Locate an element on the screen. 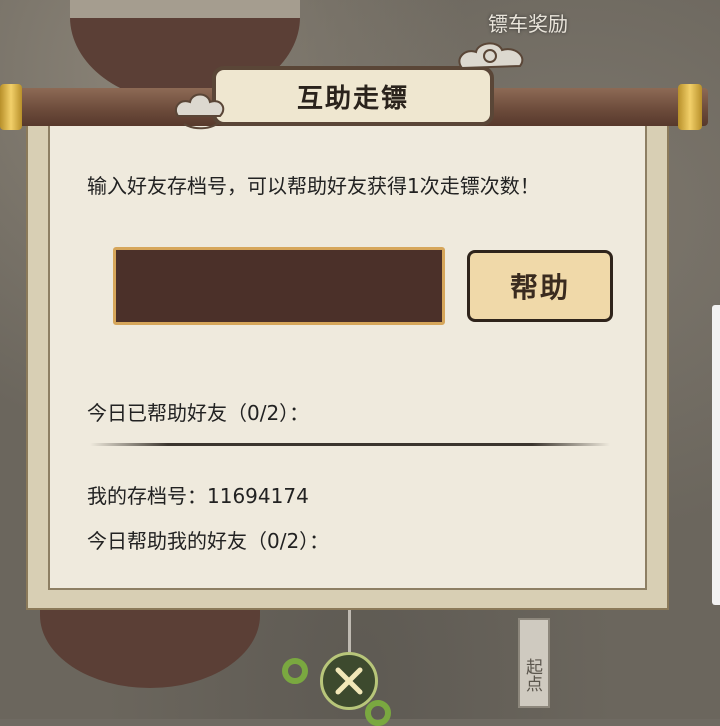 The width and height of the screenshot is (720, 726). close-button is located at coordinates (349, 681).